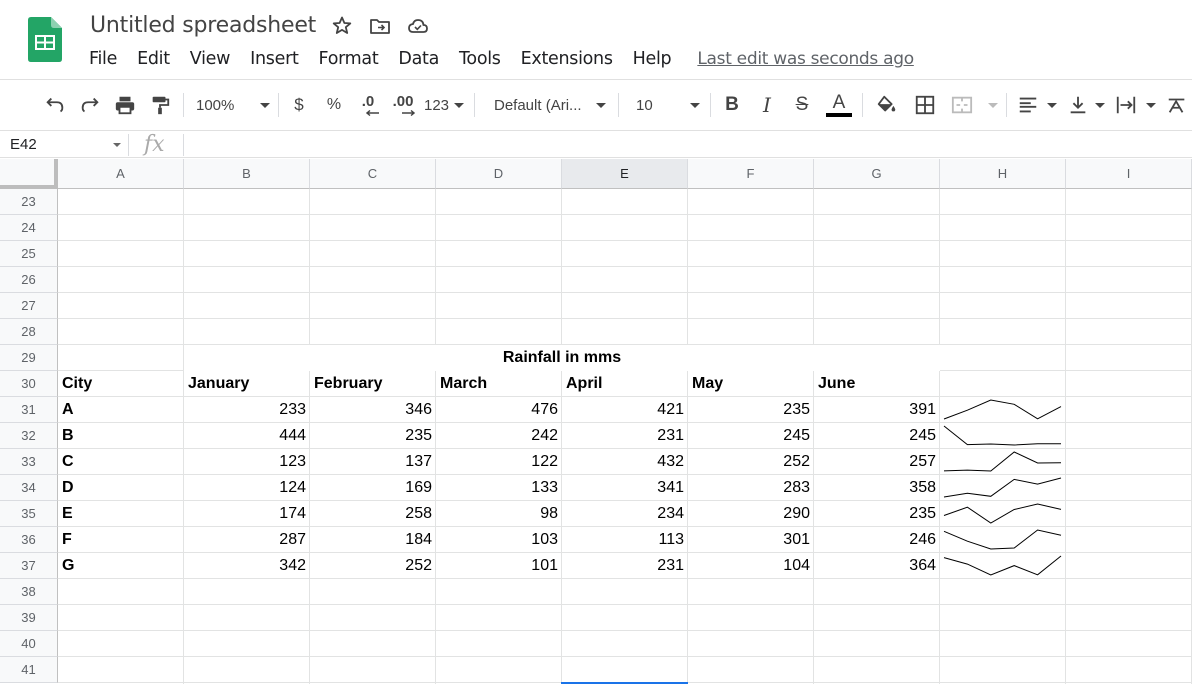  Describe the element at coordinates (29, 332) in the screenshot. I see `row-header-28: 28` at that location.